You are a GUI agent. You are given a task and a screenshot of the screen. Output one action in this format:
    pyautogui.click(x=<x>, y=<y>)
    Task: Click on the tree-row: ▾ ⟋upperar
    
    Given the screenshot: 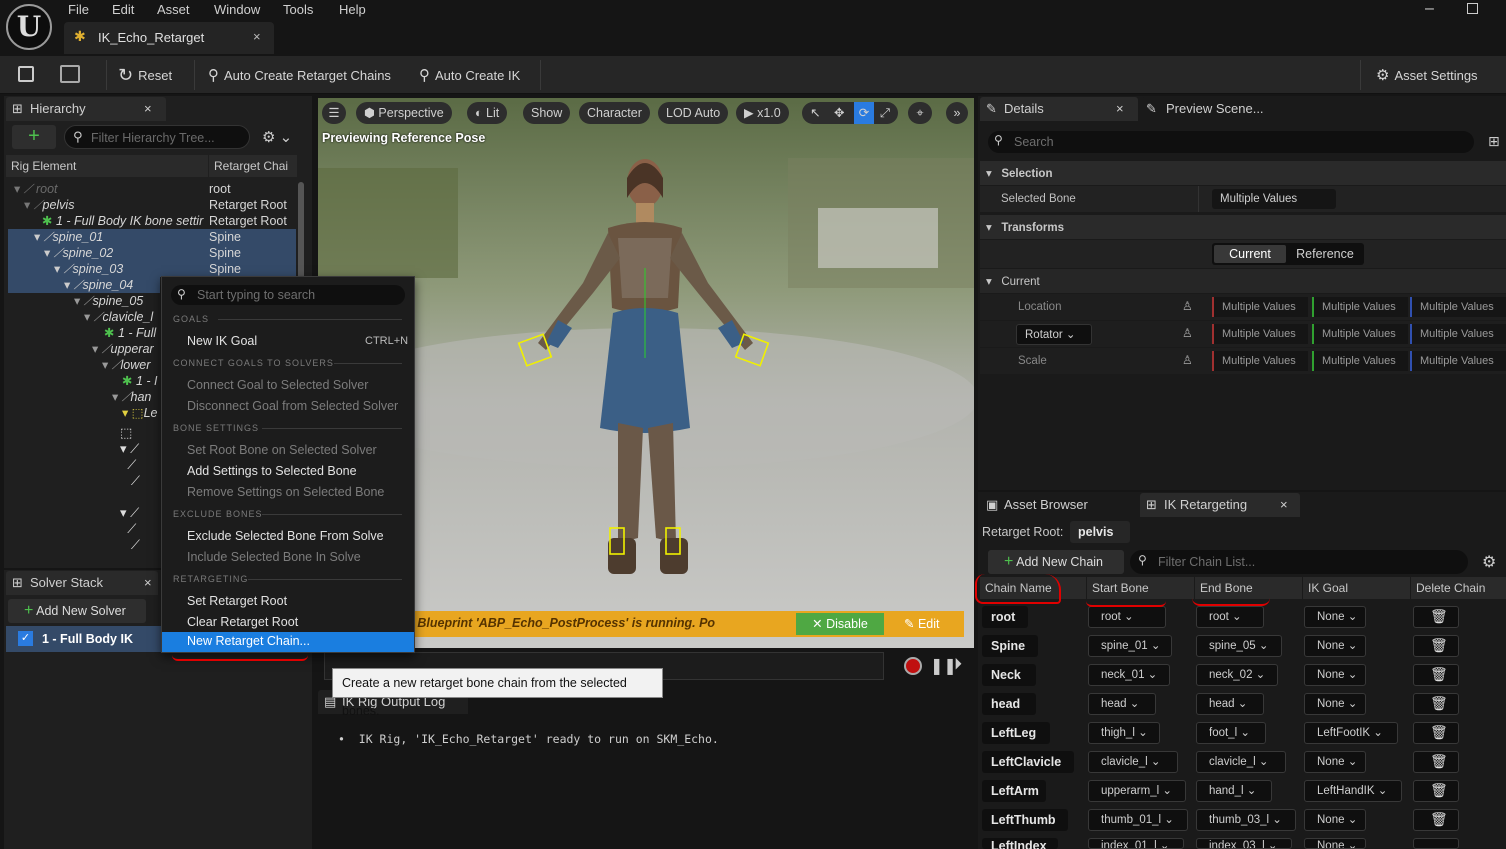 What is the action you would take?
    pyautogui.click(x=84, y=349)
    